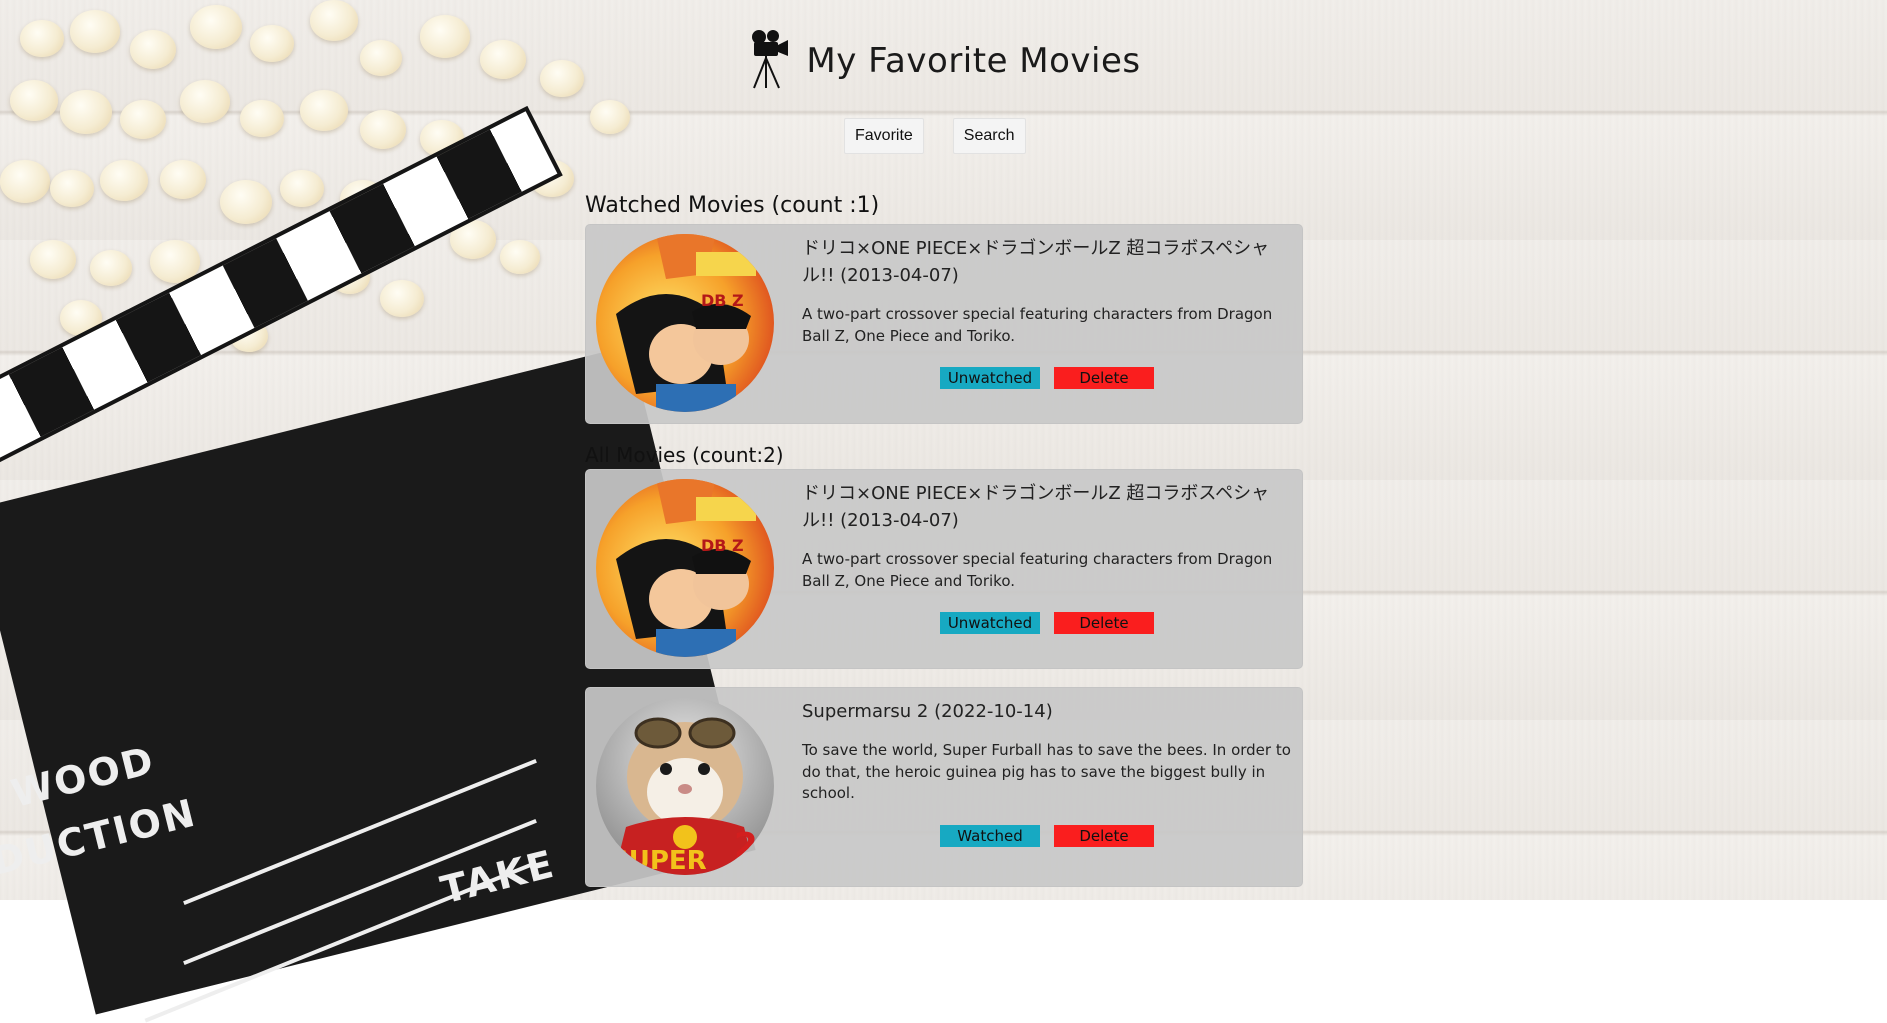  Describe the element at coordinates (989, 136) in the screenshot. I see `search-nav-button: Search` at that location.